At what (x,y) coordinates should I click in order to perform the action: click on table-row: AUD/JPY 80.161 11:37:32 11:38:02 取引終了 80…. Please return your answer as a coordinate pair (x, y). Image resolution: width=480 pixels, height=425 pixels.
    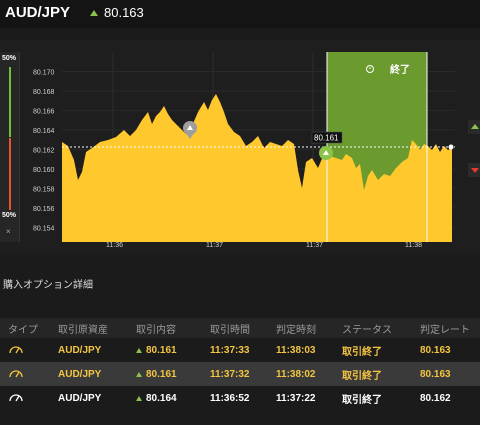
    Looking at the image, I should click on (240, 374).